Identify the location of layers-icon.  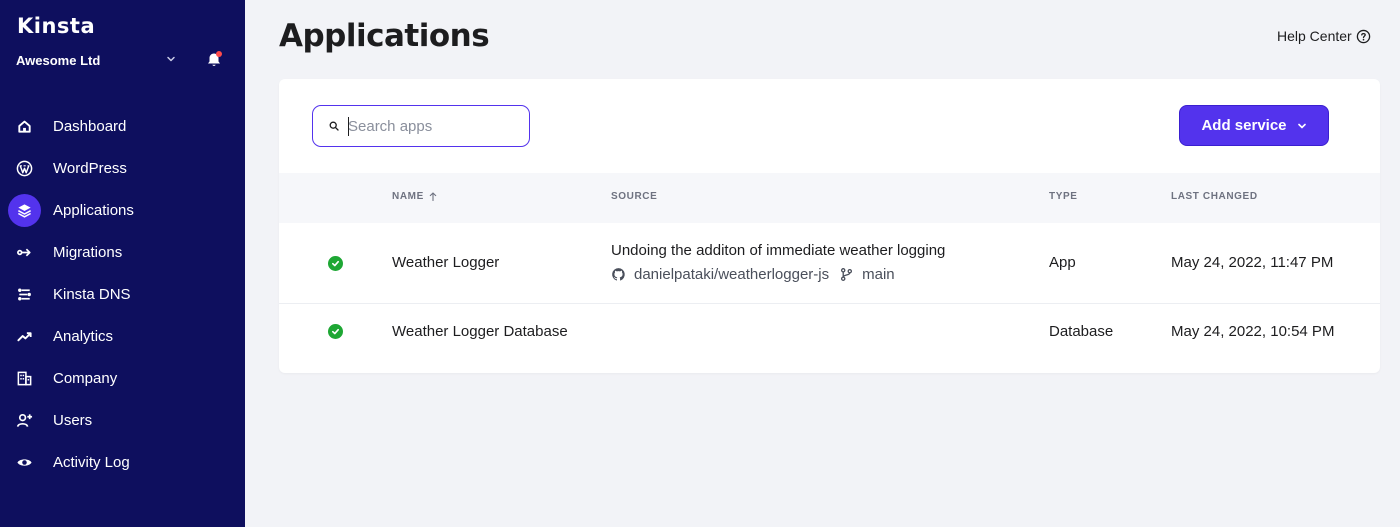
(24, 210).